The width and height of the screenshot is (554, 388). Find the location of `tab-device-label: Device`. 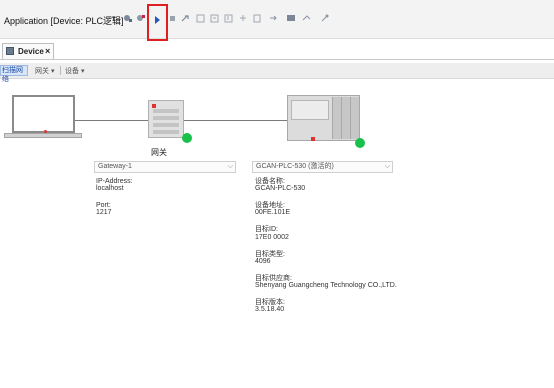

tab-device-label: Device is located at coordinates (31, 51).